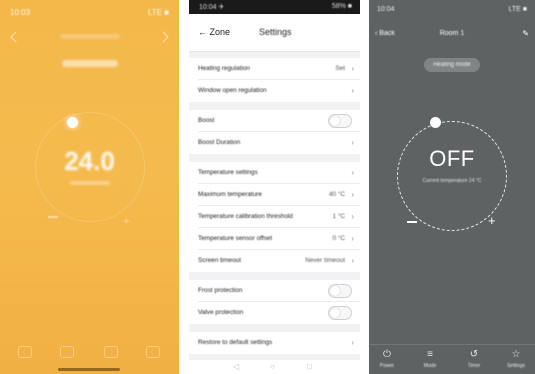  What do you see at coordinates (230, 194) in the screenshot?
I see `row-label: Maximum temperature` at bounding box center [230, 194].